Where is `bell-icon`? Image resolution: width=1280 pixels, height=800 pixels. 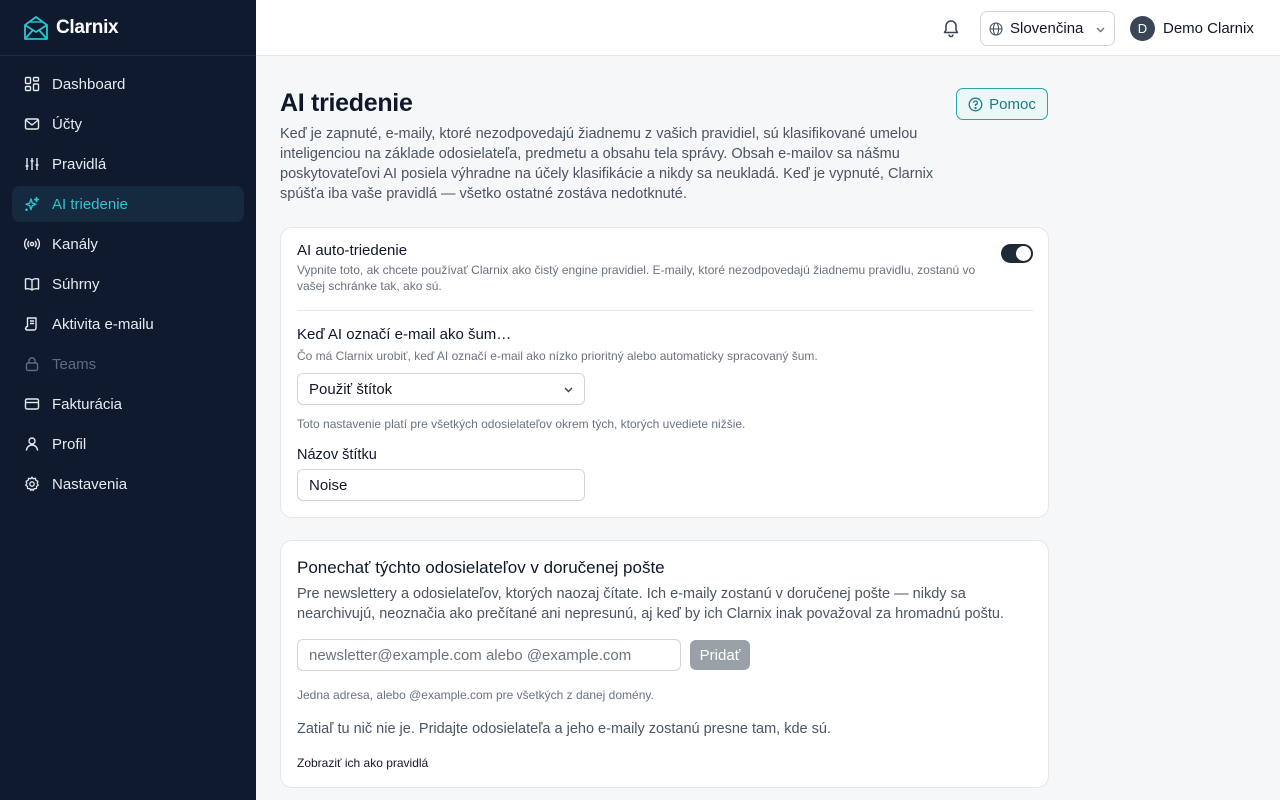 bell-icon is located at coordinates (951, 28).